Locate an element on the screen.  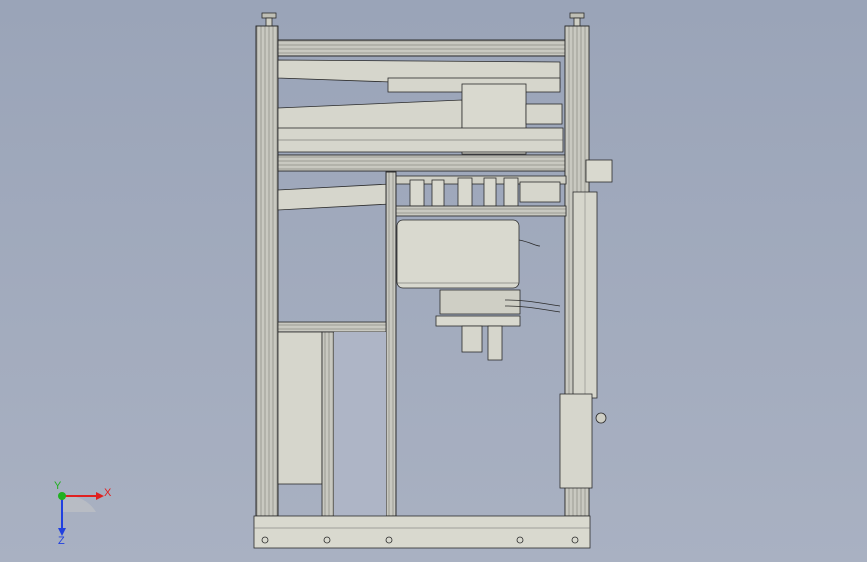
left-post is located at coordinates (267, 271).